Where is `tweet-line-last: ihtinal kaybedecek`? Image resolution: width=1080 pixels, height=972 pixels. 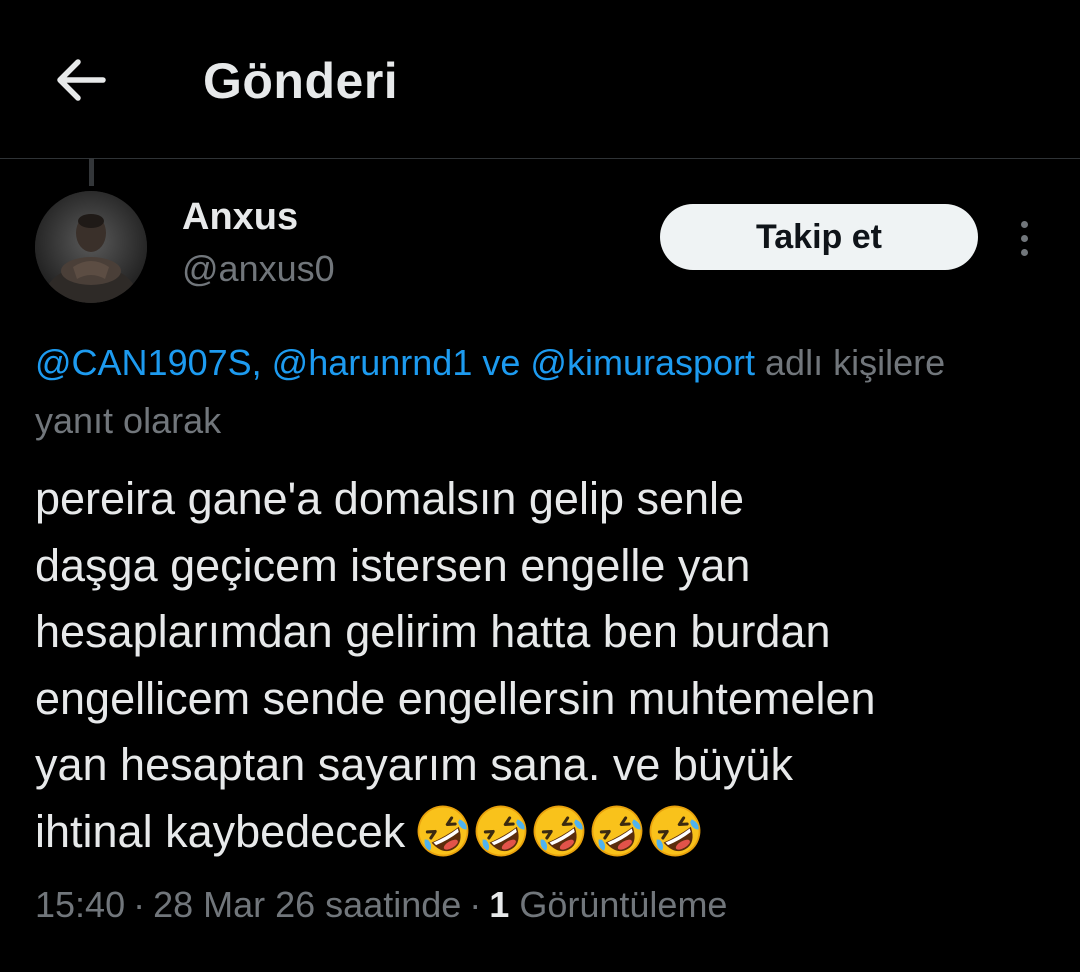 tweet-line-last: ihtinal kaybedecek is located at coordinates (550, 832).